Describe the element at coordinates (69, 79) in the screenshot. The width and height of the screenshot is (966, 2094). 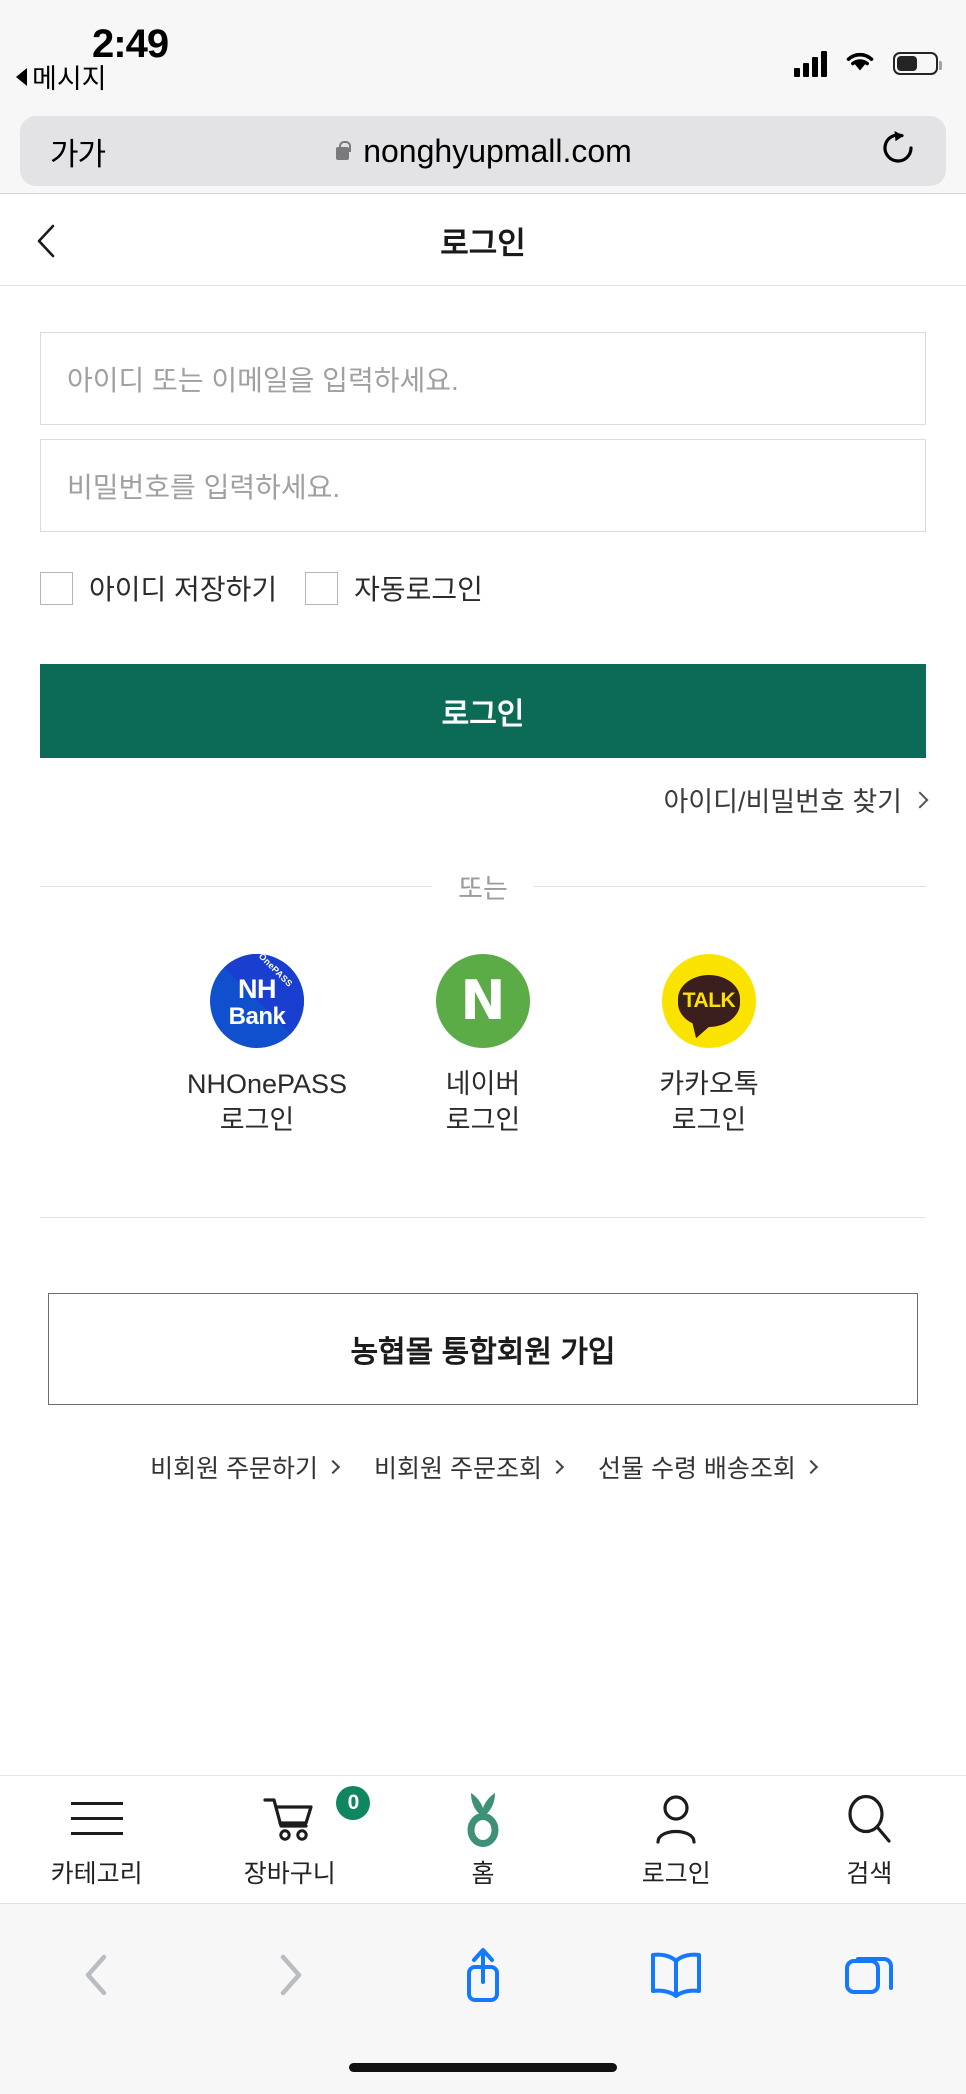
I see `return-app-label: 메시지` at that location.